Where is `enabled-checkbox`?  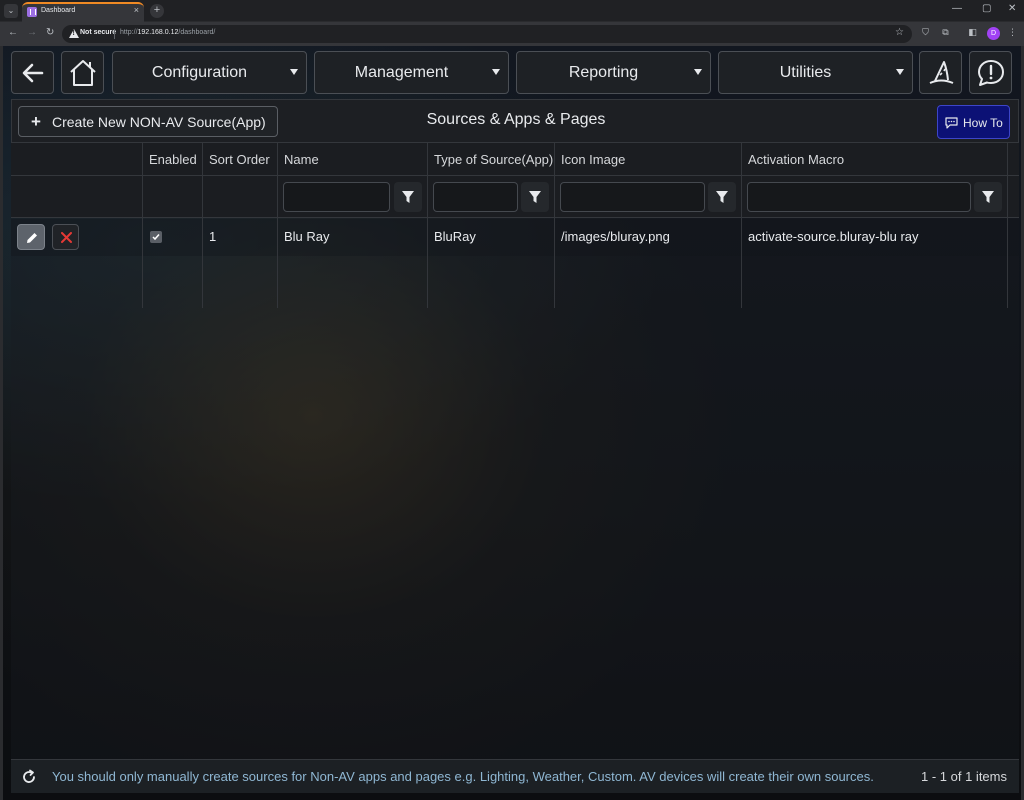
enabled-checkbox is located at coordinates (156, 237).